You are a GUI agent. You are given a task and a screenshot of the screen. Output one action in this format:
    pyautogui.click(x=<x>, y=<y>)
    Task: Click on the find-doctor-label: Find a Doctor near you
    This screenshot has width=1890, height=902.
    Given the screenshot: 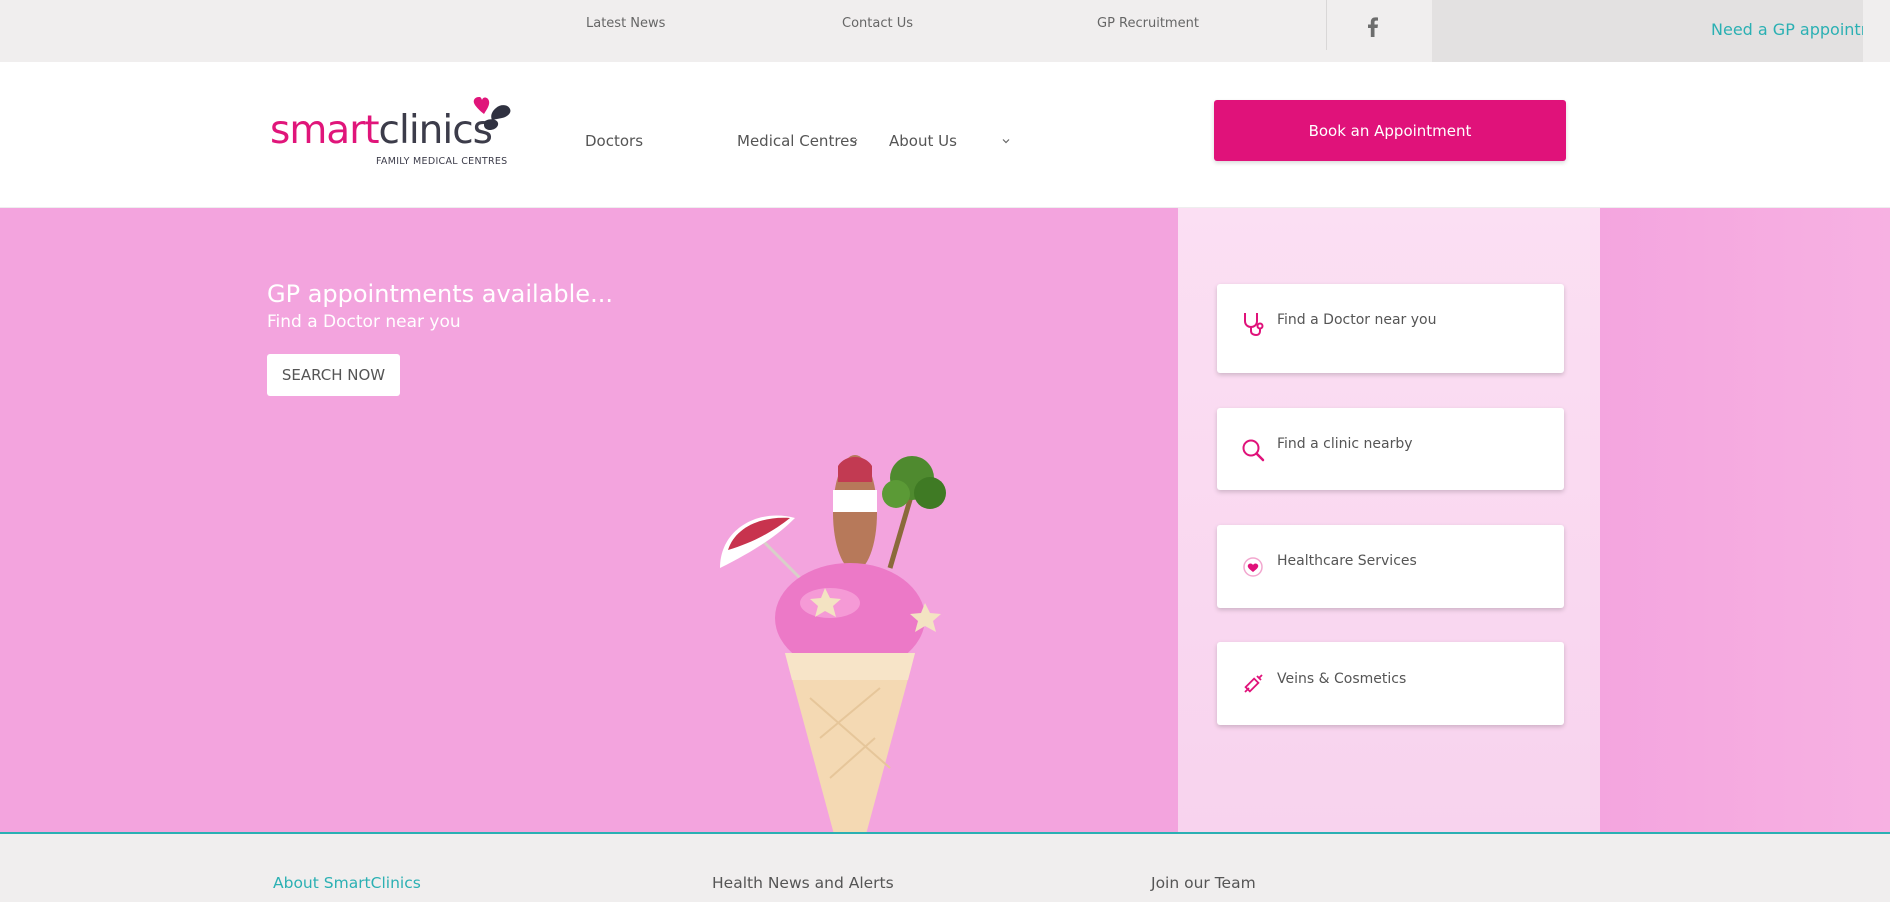 What is the action you would take?
    pyautogui.click(x=1357, y=320)
    